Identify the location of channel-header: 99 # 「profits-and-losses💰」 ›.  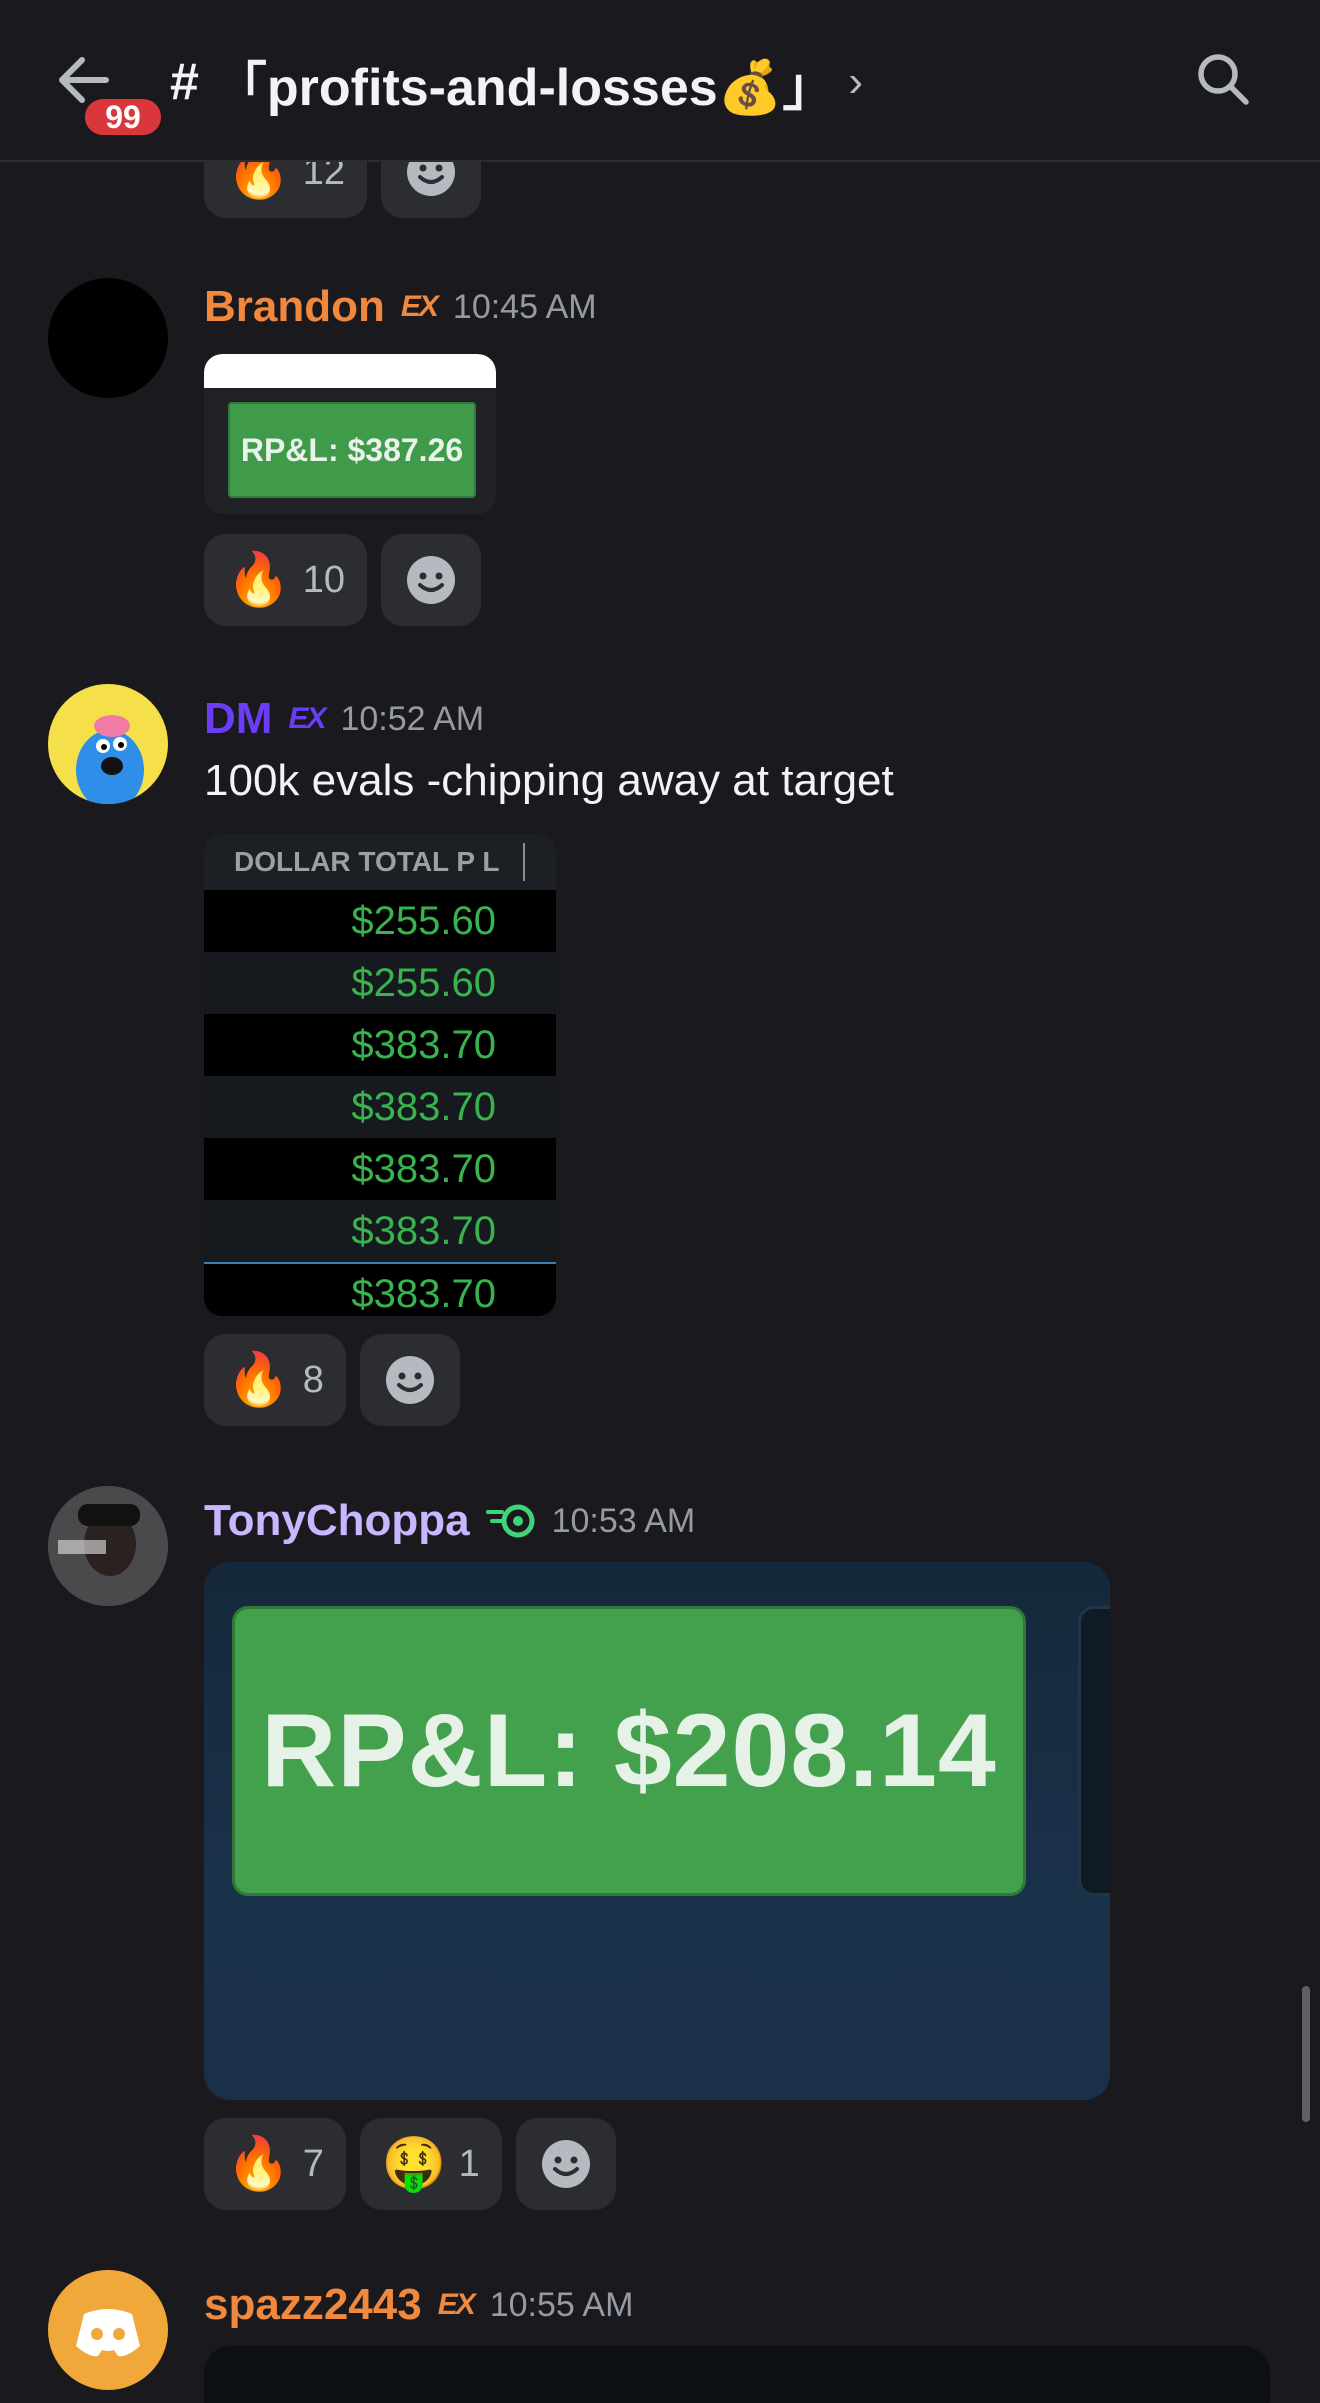
(660, 81).